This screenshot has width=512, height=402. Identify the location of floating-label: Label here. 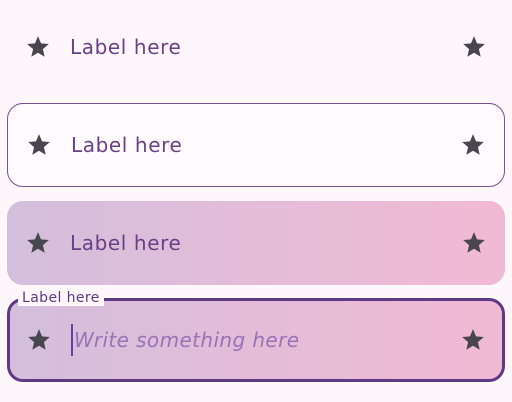
(61, 298).